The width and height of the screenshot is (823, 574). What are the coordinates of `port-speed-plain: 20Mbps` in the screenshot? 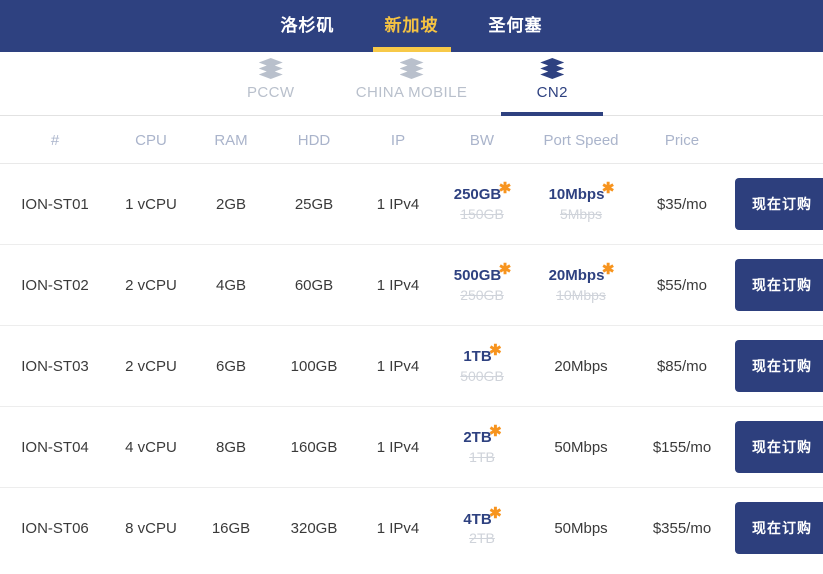 It's located at (581, 366).